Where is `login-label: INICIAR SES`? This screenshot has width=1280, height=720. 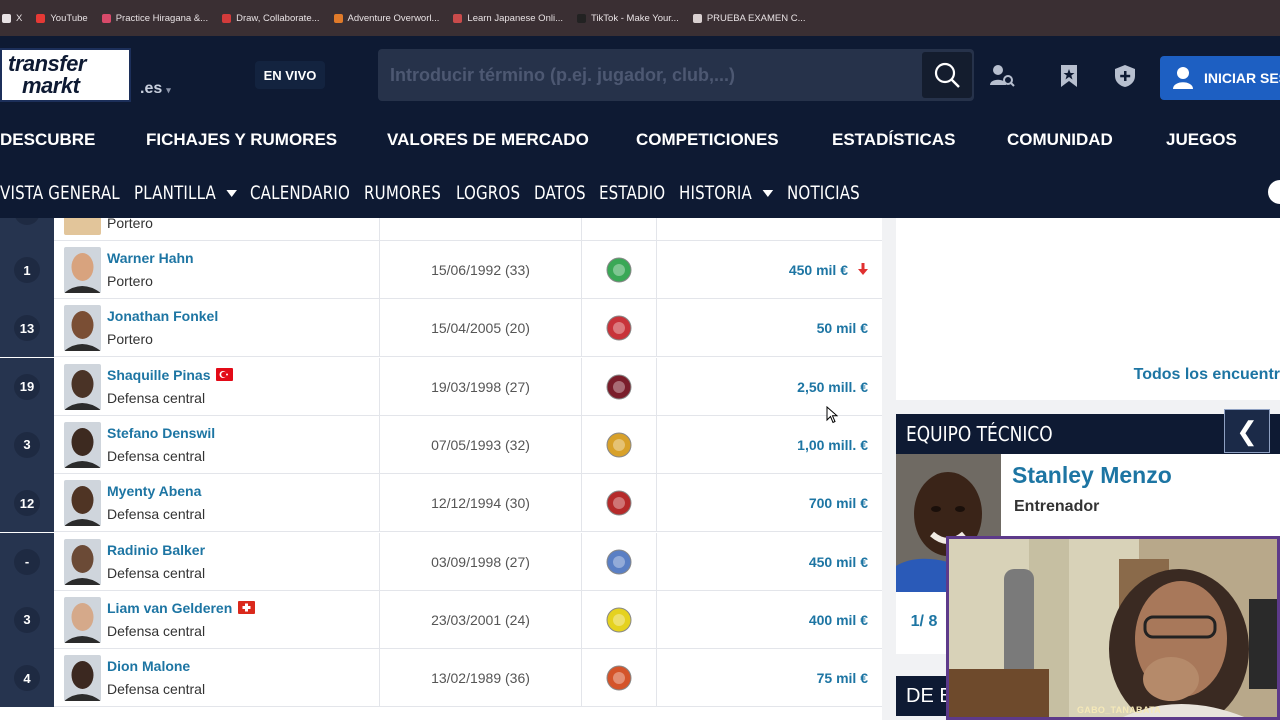 login-label: INICIAR SES is located at coordinates (1242, 78).